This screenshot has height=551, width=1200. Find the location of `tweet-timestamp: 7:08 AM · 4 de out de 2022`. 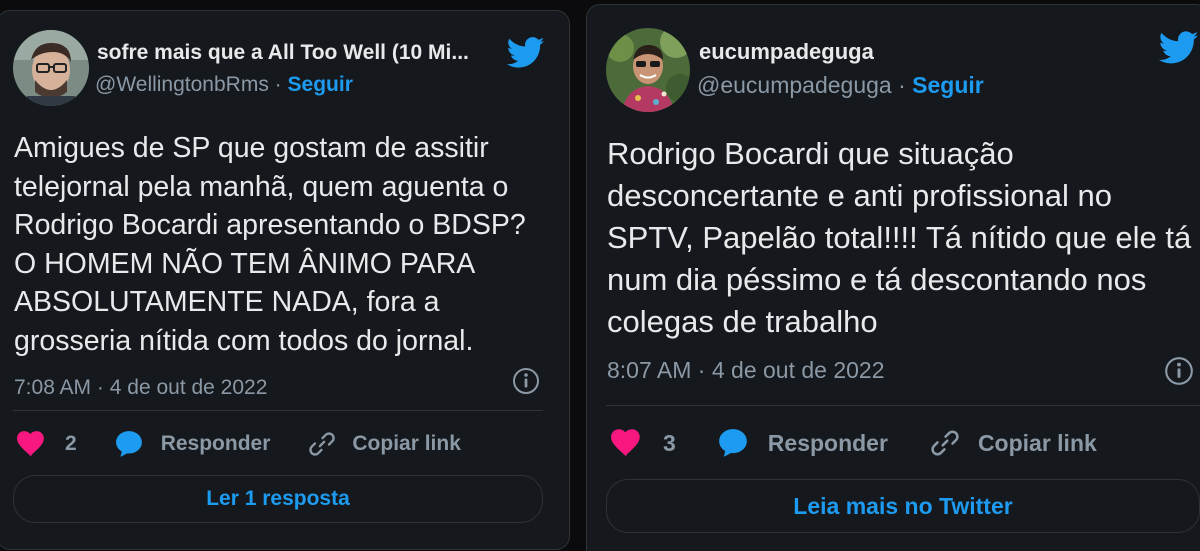

tweet-timestamp: 7:08 AM · 4 de out de 2022 is located at coordinates (140, 388).